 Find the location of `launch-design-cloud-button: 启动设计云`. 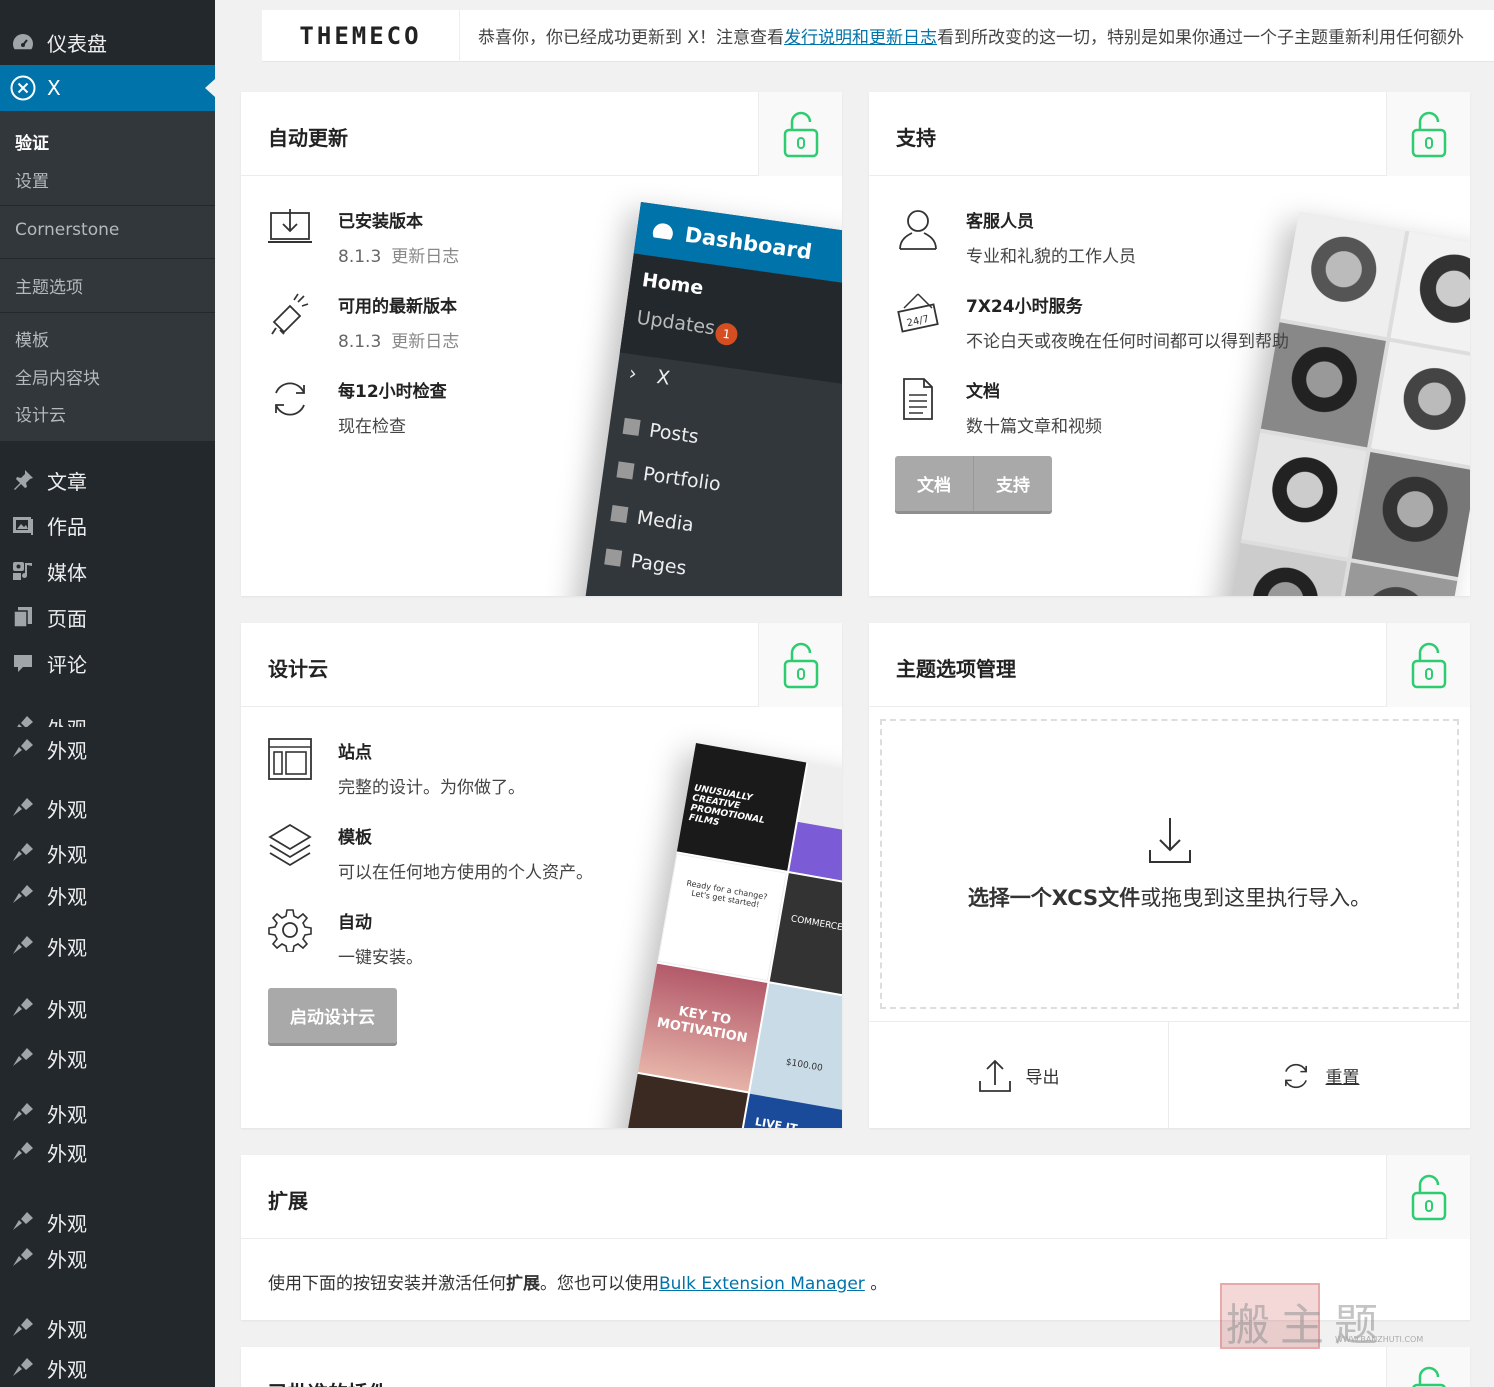

launch-design-cloud-button: 启动设计云 is located at coordinates (332, 1015).